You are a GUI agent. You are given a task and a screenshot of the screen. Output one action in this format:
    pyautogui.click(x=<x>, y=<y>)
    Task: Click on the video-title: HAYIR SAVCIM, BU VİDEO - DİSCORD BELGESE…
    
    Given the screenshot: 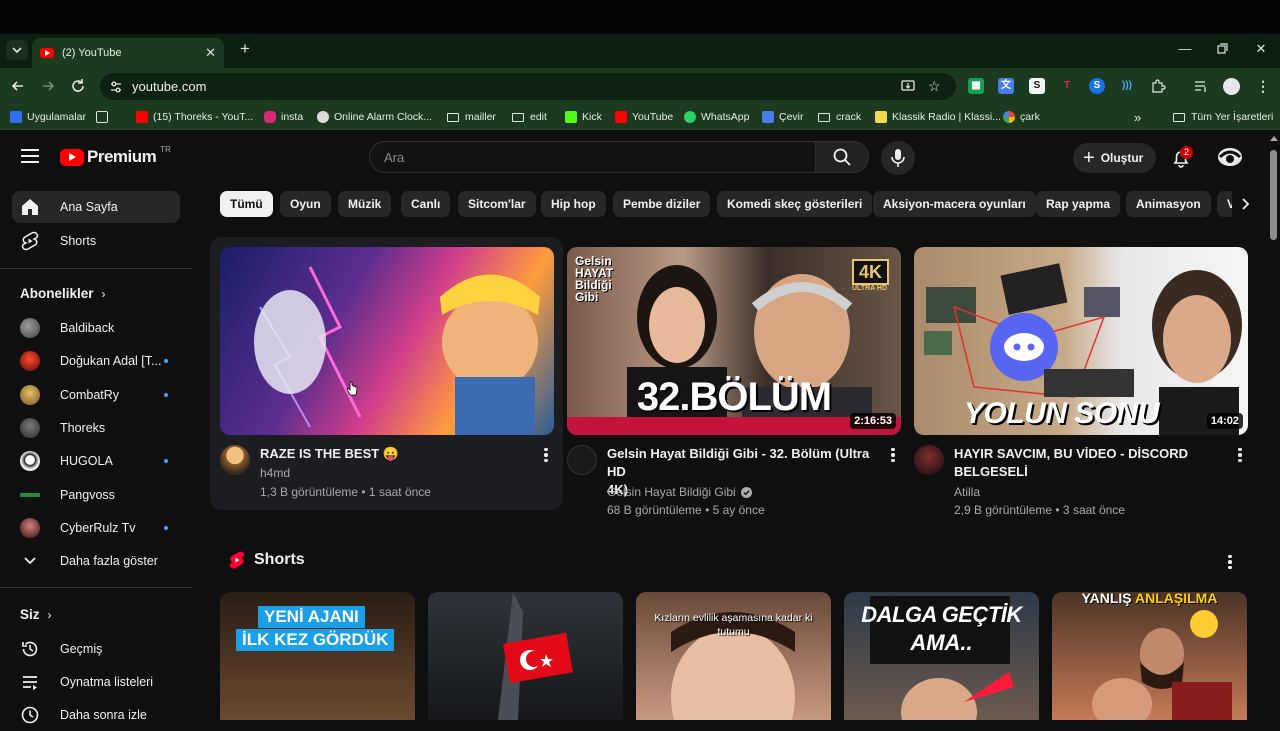 What is the action you would take?
    pyautogui.click(x=1094, y=463)
    